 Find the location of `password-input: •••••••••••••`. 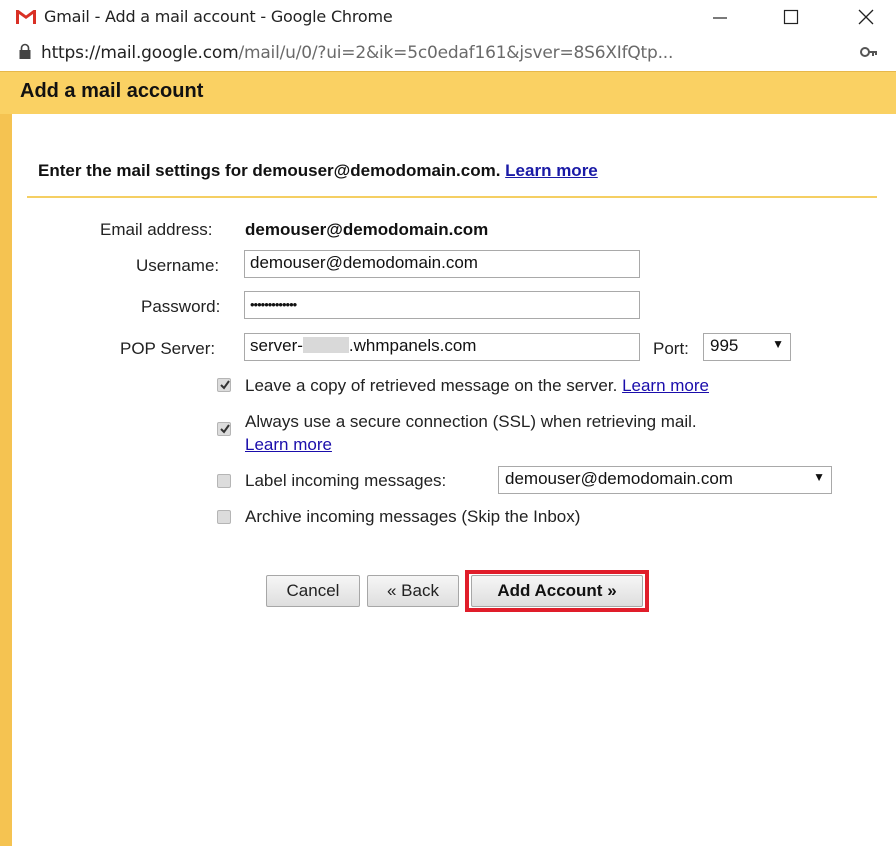

password-input: ••••••••••••• is located at coordinates (442, 305).